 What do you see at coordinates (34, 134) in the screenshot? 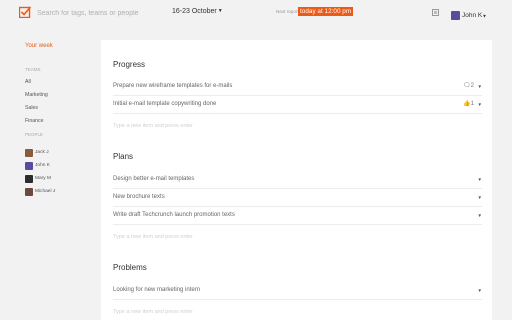
I see `people-heading: PEOPLE` at bounding box center [34, 134].